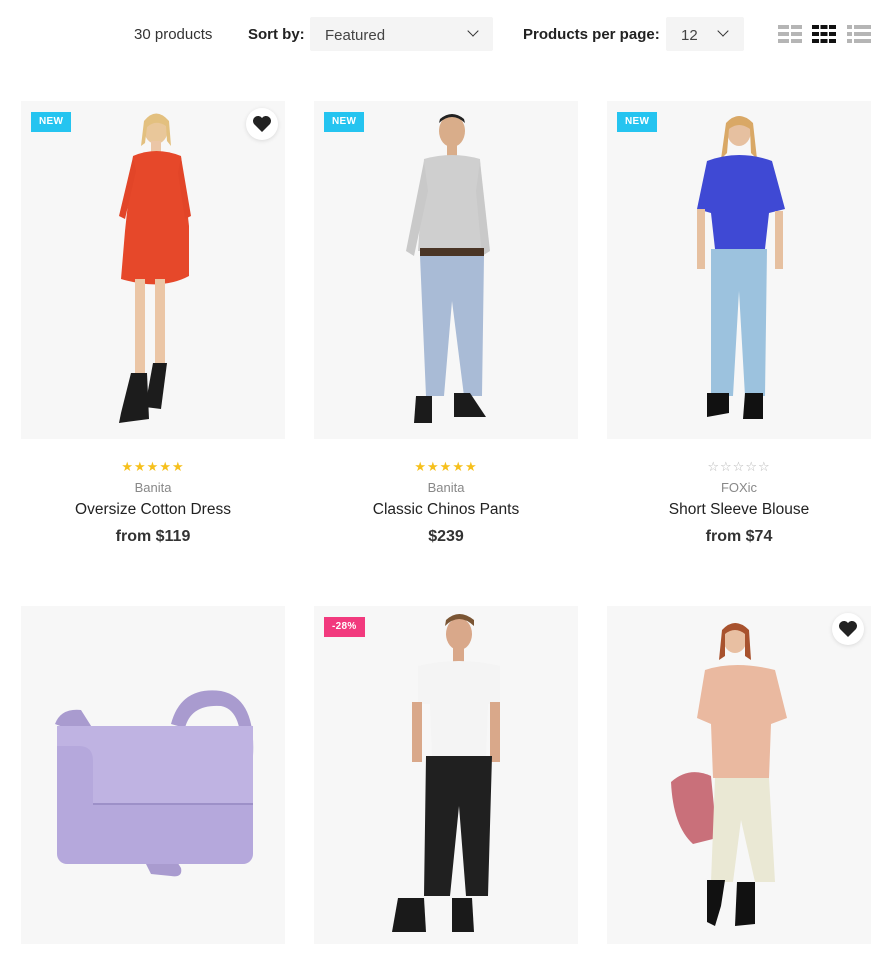 The width and height of the screenshot is (895, 961). Describe the element at coordinates (689, 35) in the screenshot. I see `per-page-value: 12` at that location.